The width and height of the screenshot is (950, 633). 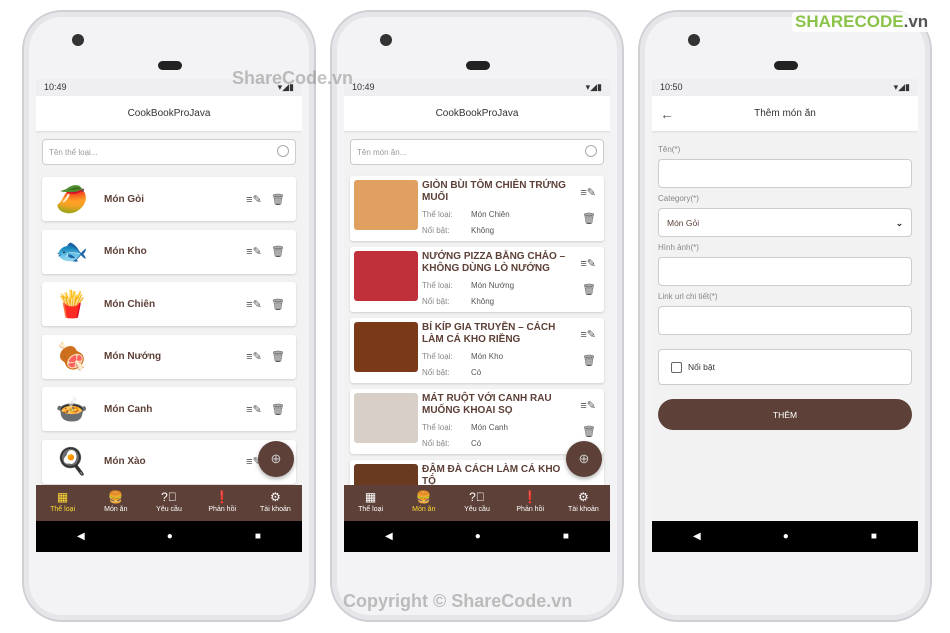 What do you see at coordinates (669, 149) in the screenshot?
I see `name-label: Tên(*)` at bounding box center [669, 149].